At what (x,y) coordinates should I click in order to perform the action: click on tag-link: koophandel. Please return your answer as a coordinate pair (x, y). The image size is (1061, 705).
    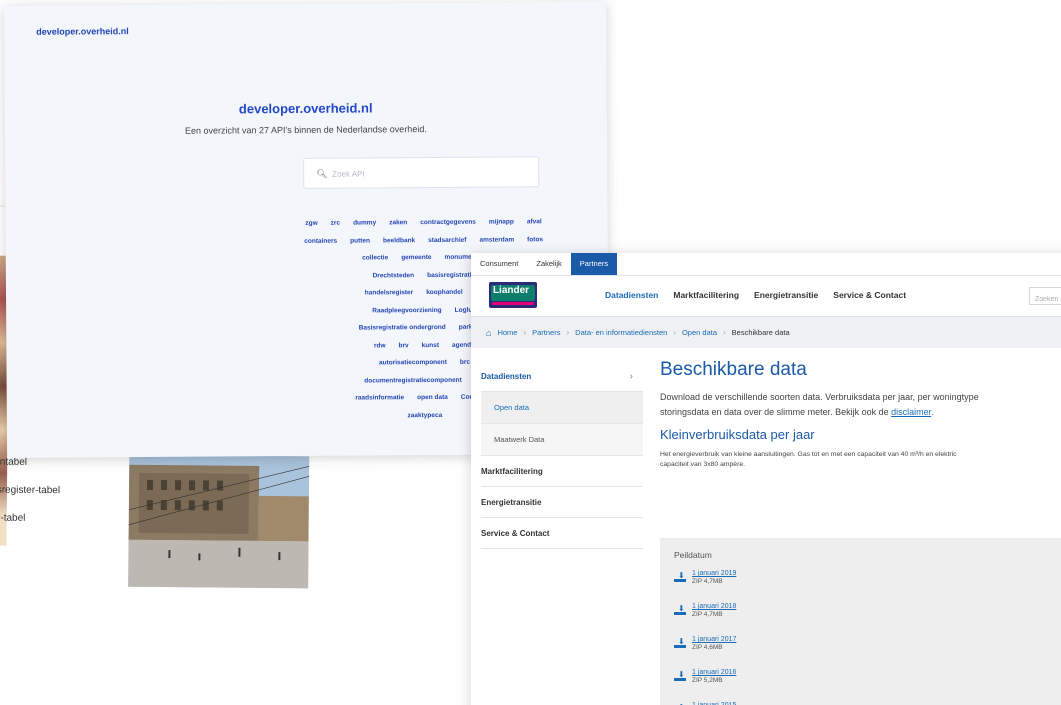
    Looking at the image, I should click on (444, 292).